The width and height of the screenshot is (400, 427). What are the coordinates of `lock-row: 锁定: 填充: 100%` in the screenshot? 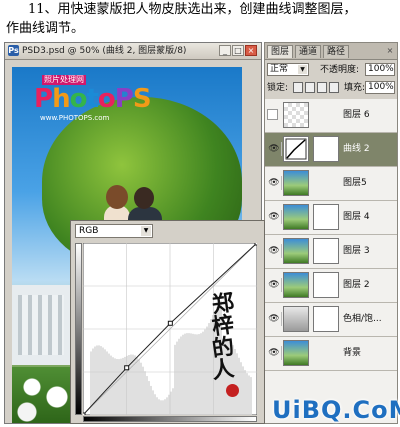 It's located at (331, 88).